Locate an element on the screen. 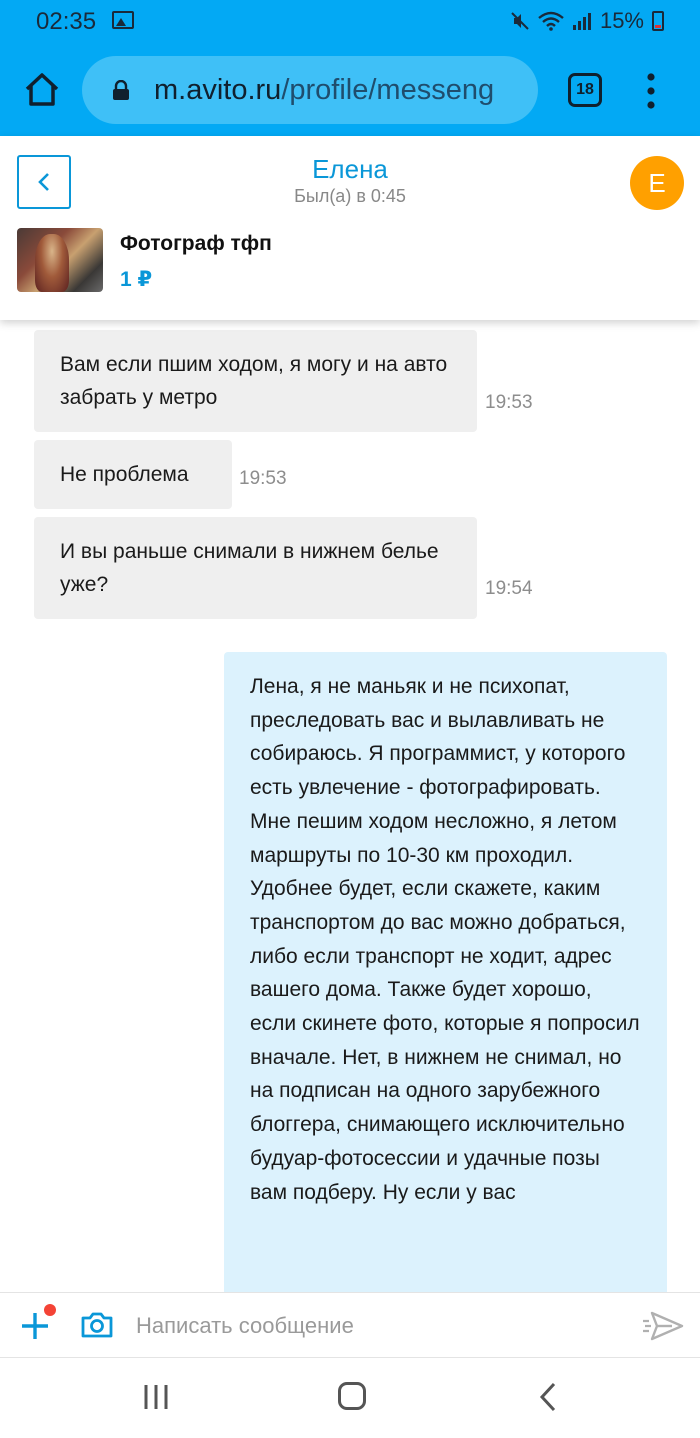  address-bar: m.avito.ru/profile/messeng is located at coordinates (310, 90).